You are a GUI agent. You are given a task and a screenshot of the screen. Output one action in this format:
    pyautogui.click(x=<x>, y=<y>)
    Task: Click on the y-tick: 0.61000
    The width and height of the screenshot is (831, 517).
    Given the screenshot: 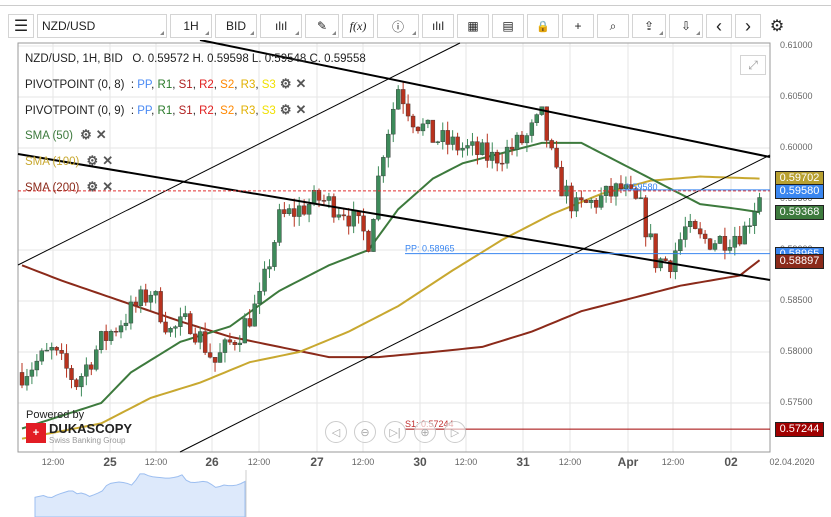 What is the action you would take?
    pyautogui.click(x=796, y=45)
    